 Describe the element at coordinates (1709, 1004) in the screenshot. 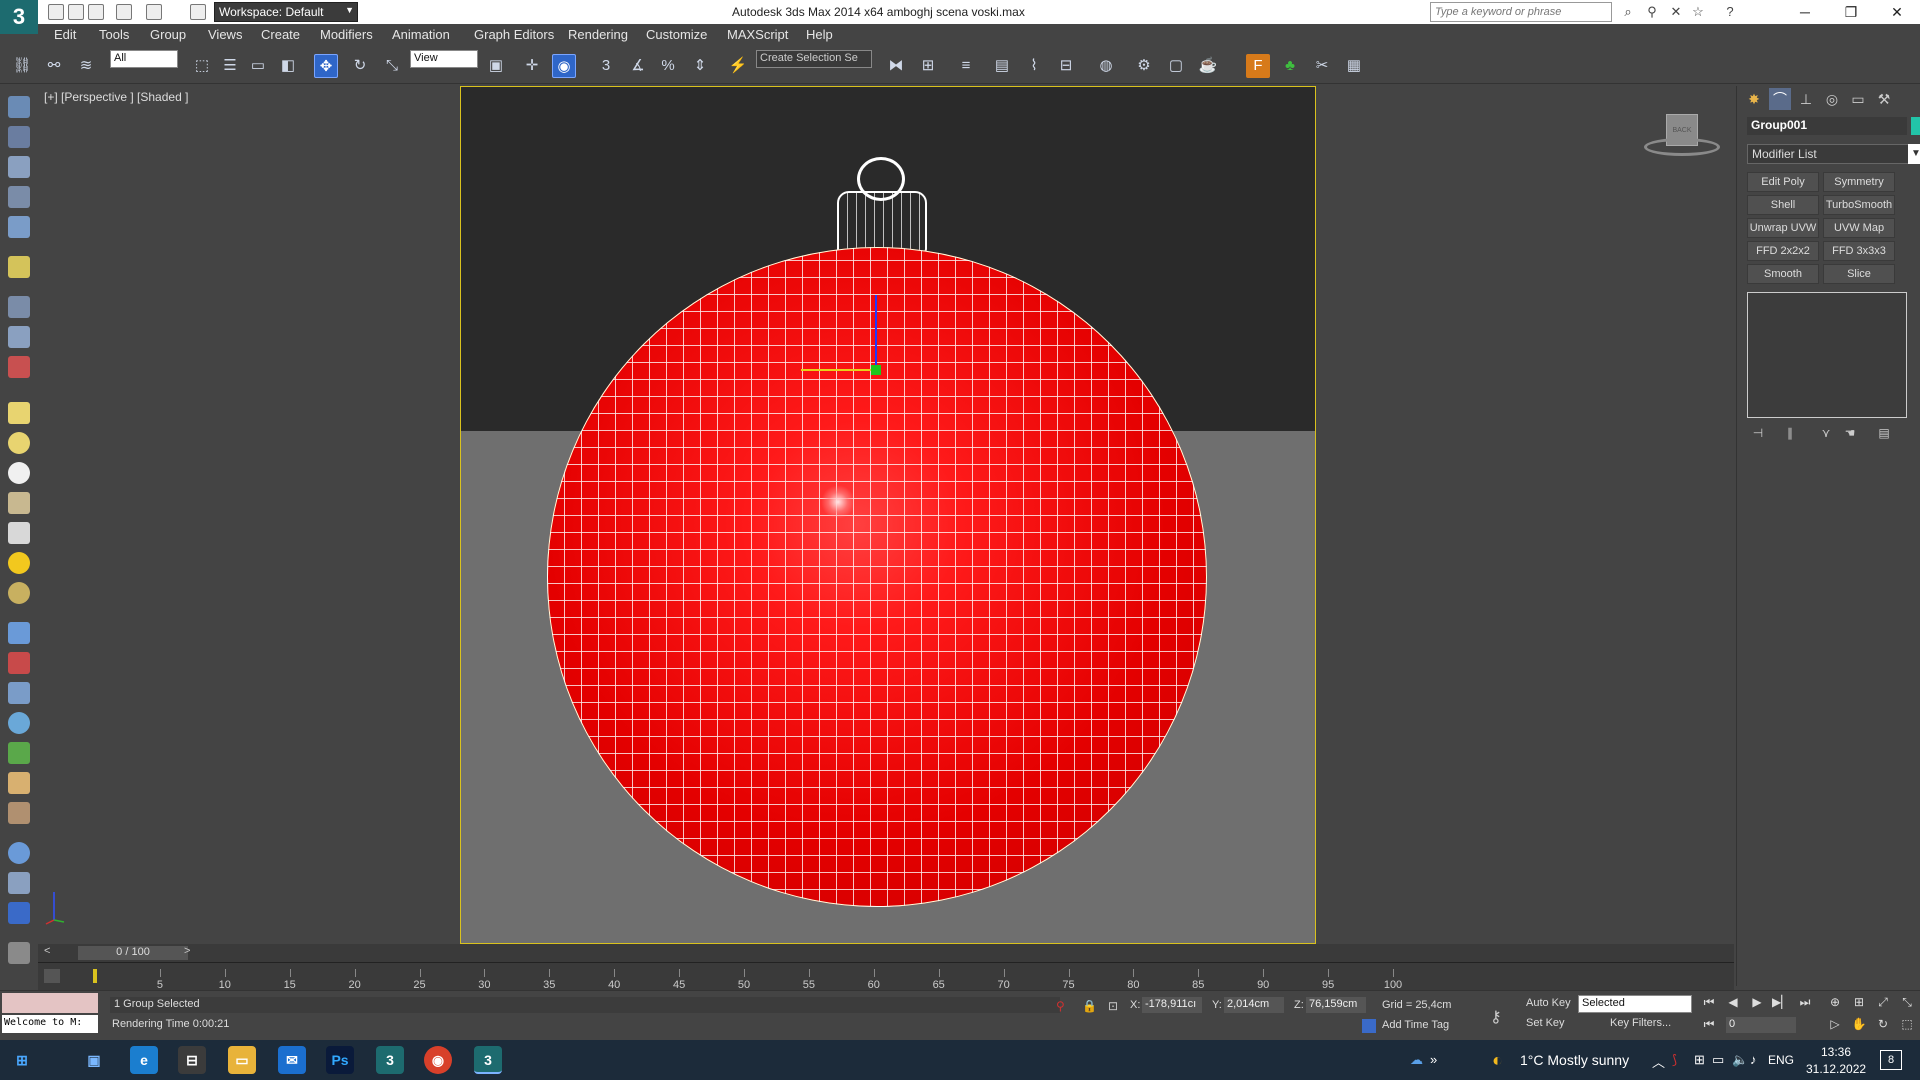

I see `go-to-start-icon: ⏮` at that location.